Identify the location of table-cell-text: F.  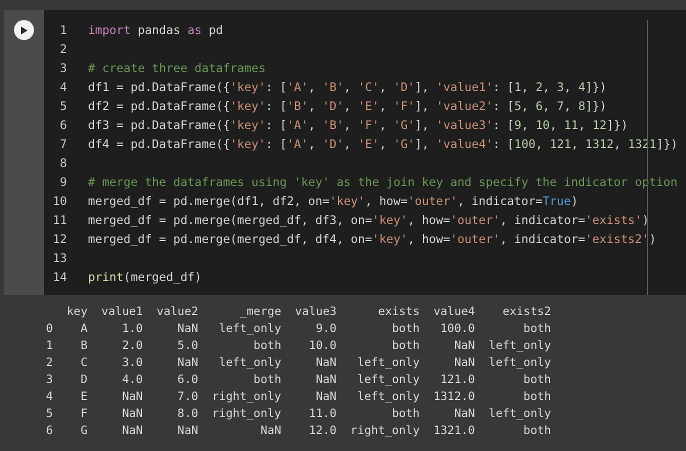
(84, 413).